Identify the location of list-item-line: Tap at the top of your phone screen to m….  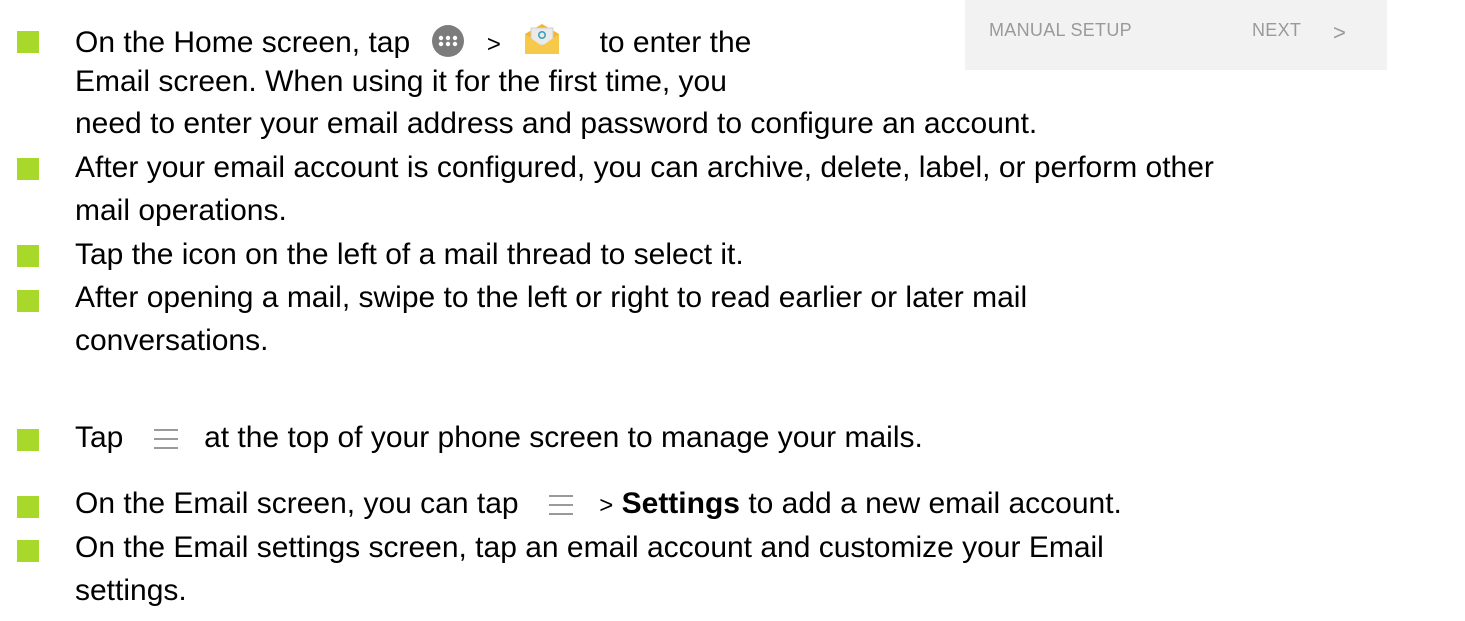
(499, 438).